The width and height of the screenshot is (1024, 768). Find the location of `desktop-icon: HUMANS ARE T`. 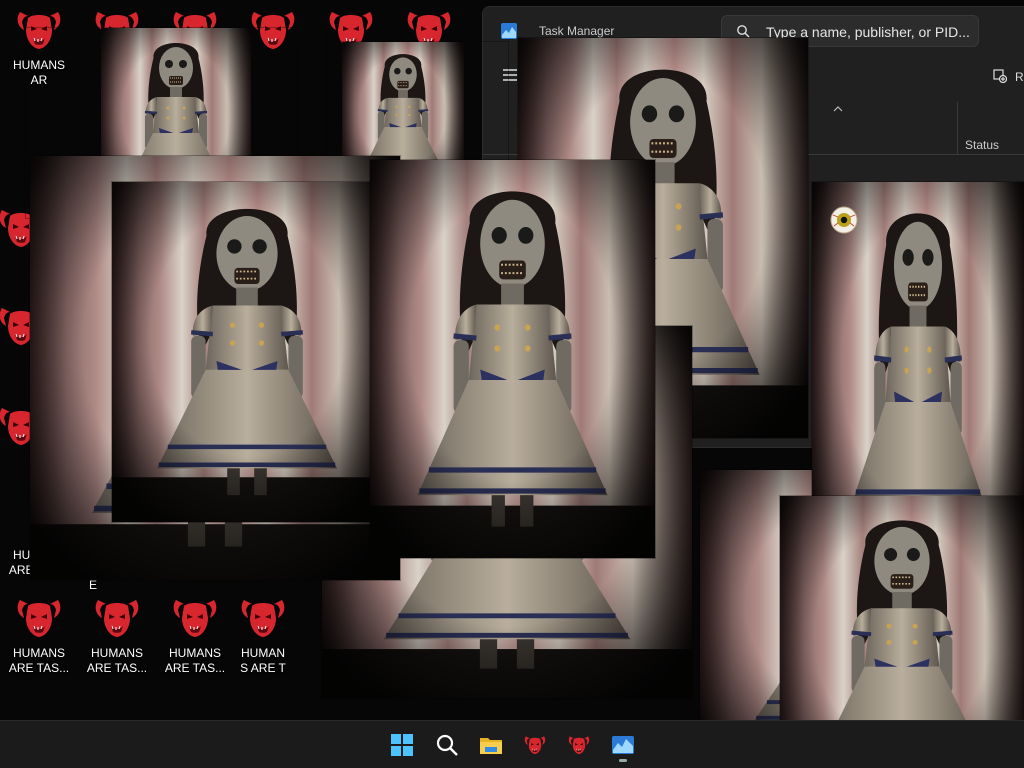

desktop-icon: HUMANS ARE T is located at coordinates (263, 636).